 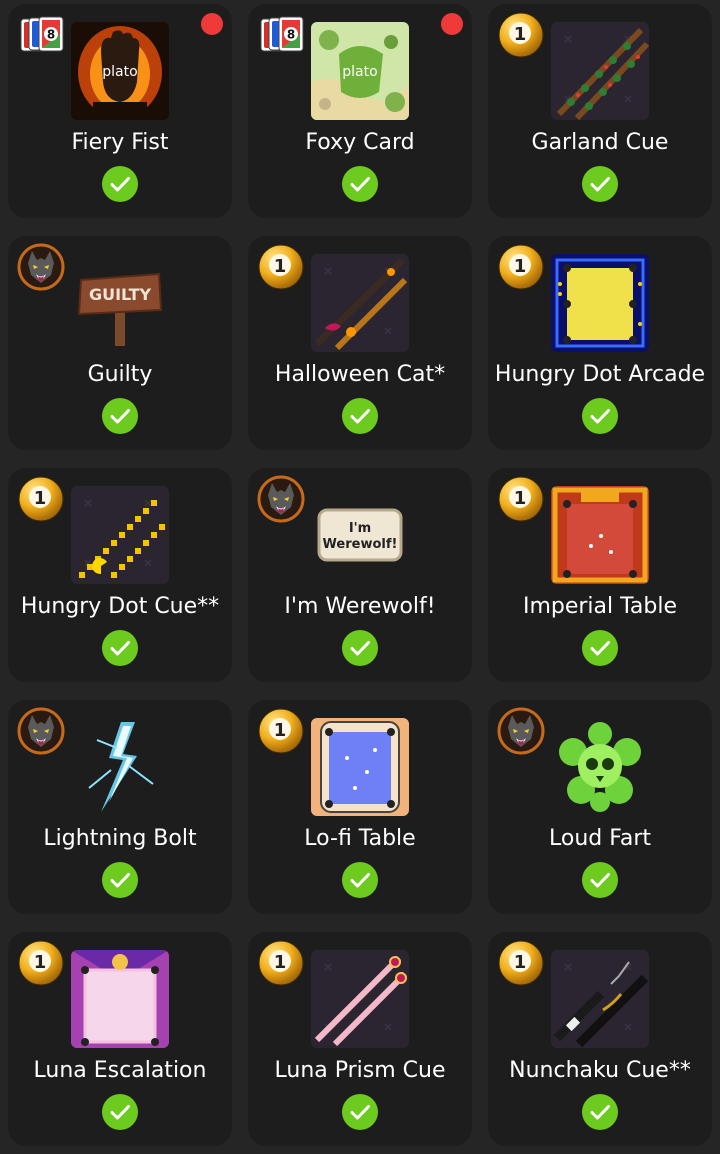 I want to click on foxy-card-thumbnail: plato, so click(x=360, y=71).